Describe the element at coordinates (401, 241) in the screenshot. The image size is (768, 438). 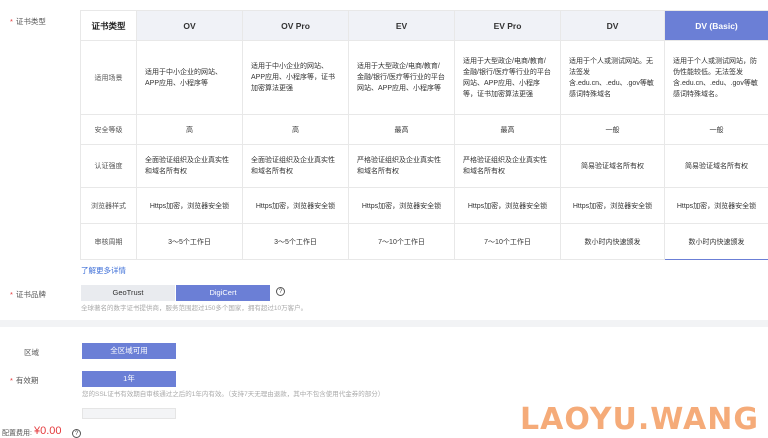
I see `review-ev: 7～10个工作日` at that location.